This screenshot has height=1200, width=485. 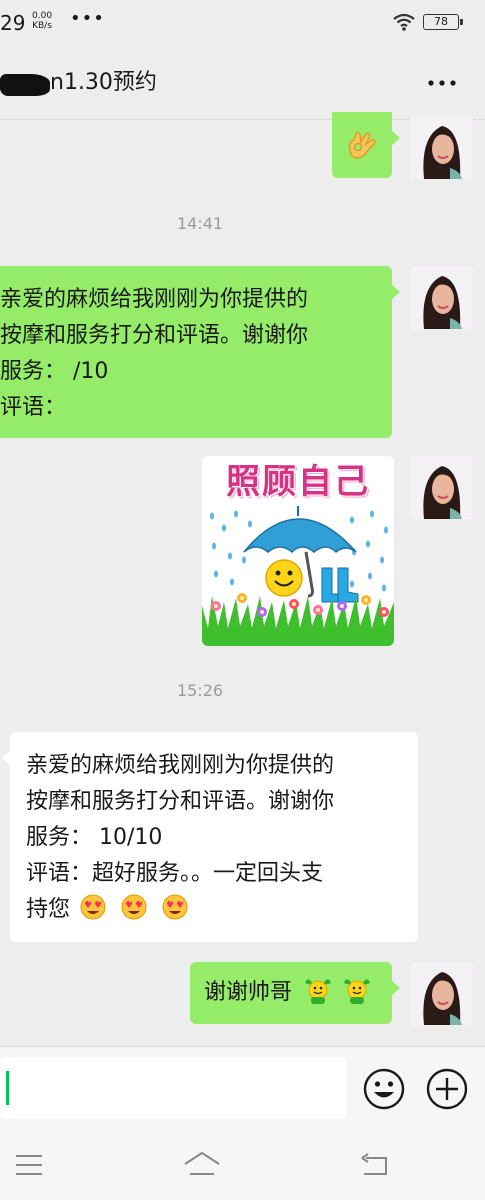 I want to click on message-text: 谢谢帅哥, so click(x=248, y=992).